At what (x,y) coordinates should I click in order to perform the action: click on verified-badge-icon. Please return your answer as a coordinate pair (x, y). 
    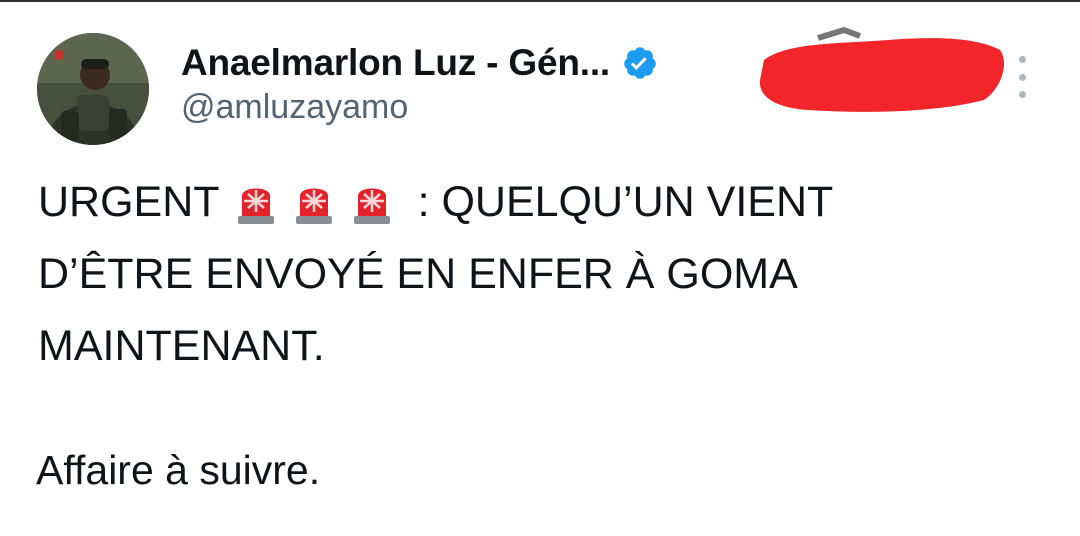
    Looking at the image, I should click on (640, 63).